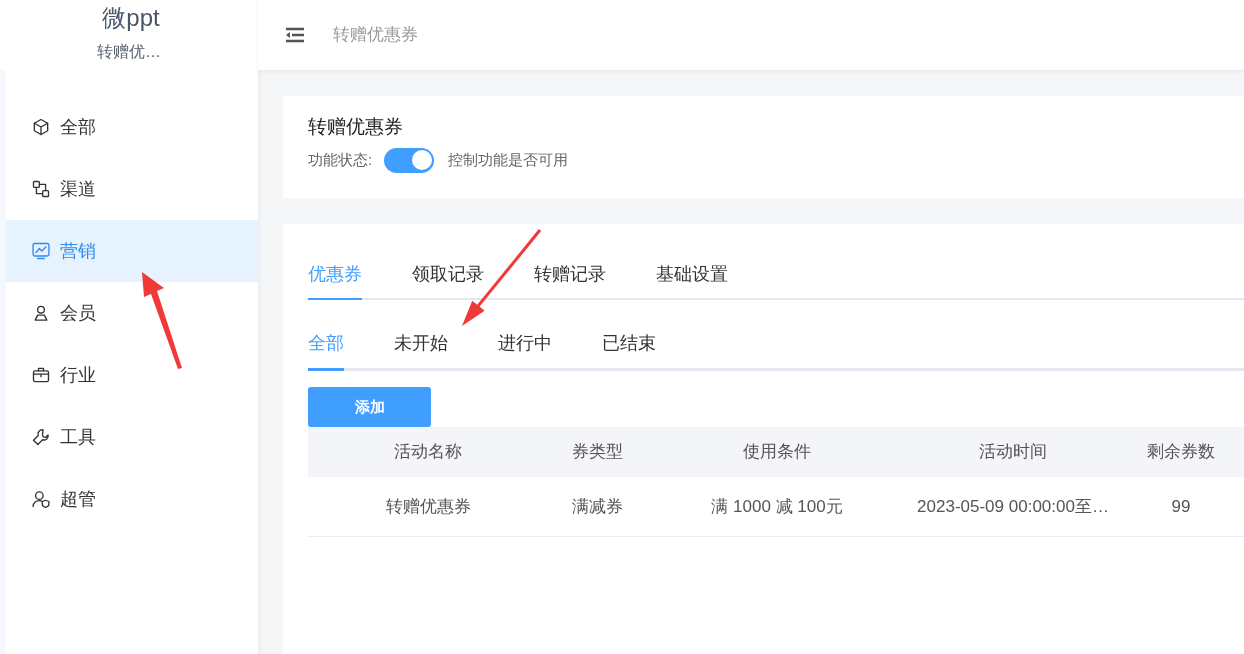  I want to click on menu-icon, so click(295, 35).